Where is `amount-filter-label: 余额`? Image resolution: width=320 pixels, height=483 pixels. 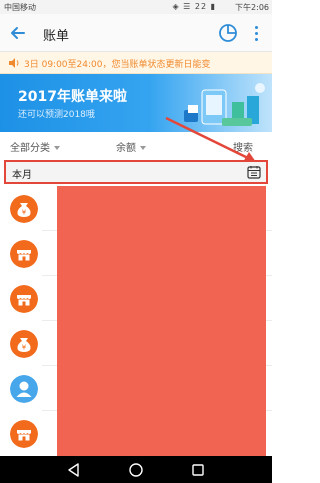 amount-filter-label: 余额 is located at coordinates (126, 148).